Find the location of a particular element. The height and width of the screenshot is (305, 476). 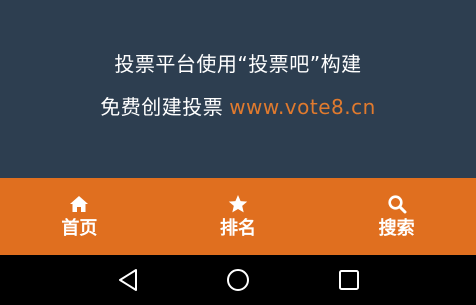

tab-home: 首页 is located at coordinates (79, 216).